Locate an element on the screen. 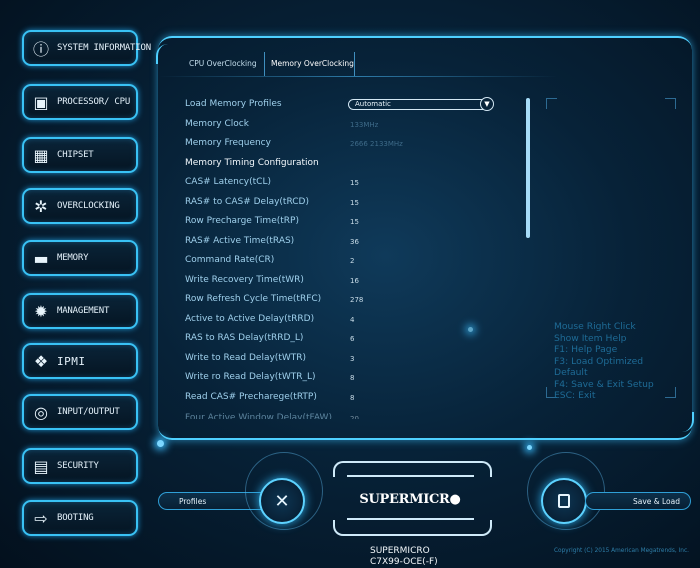 The width and height of the screenshot is (700, 568). setting-row: Write ro Read Delay(tWTR_L) 8 is located at coordinates (350, 379).